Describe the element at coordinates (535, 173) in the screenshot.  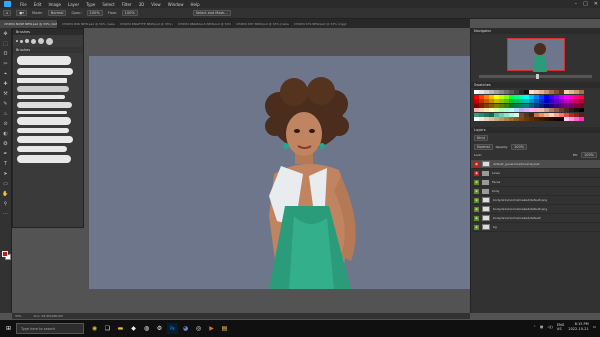
I see `layer-row: ◉ Lines` at that location.